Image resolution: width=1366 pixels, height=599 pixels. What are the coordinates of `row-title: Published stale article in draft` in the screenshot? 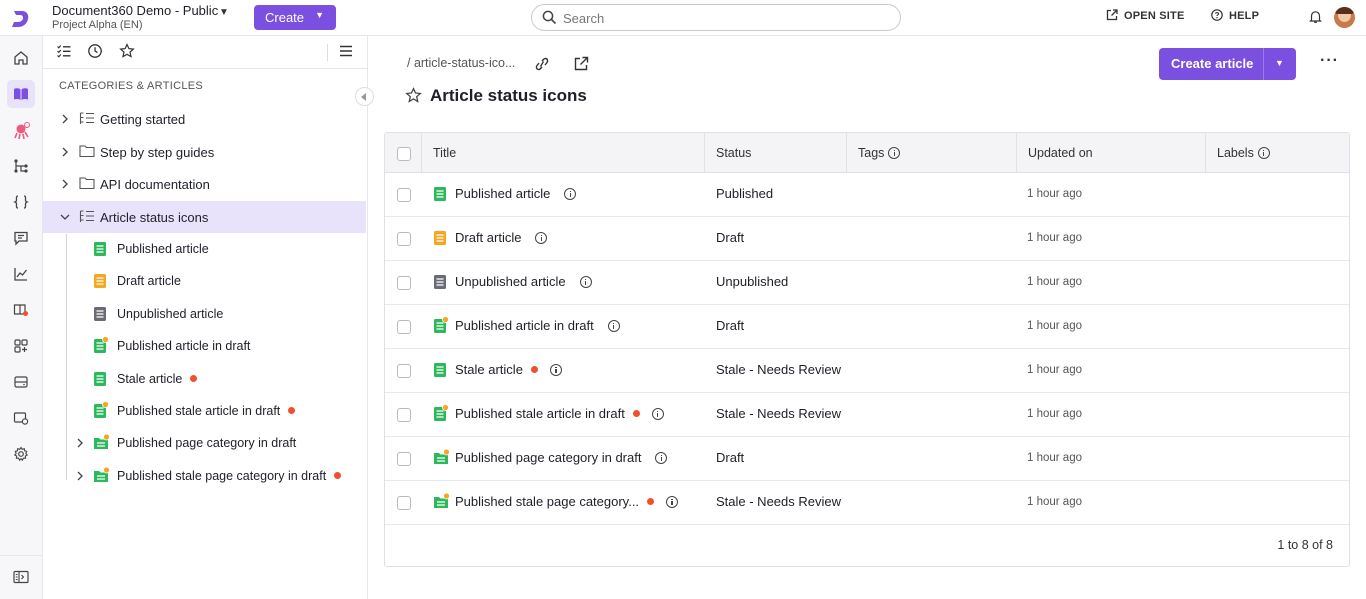 It's located at (559, 413).